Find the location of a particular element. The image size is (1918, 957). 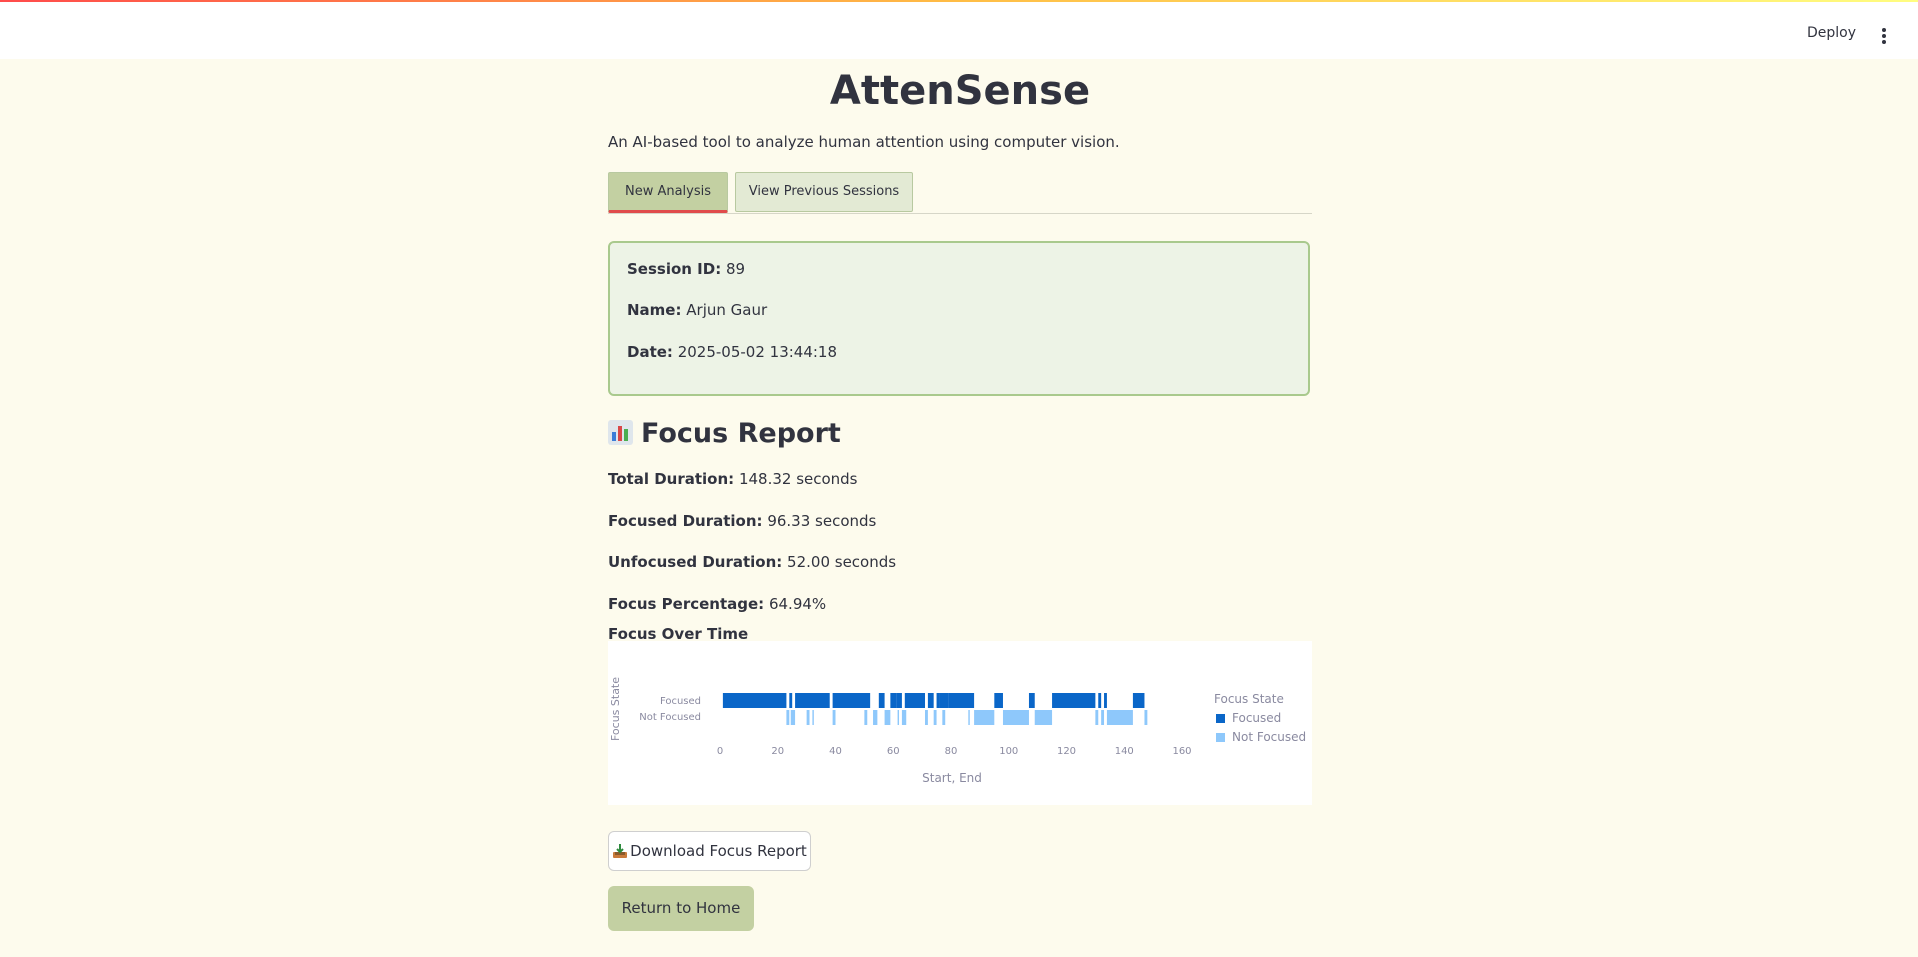

unfocused-duration-row: Unfocused Duration: 52.00 seconds is located at coordinates (752, 562).